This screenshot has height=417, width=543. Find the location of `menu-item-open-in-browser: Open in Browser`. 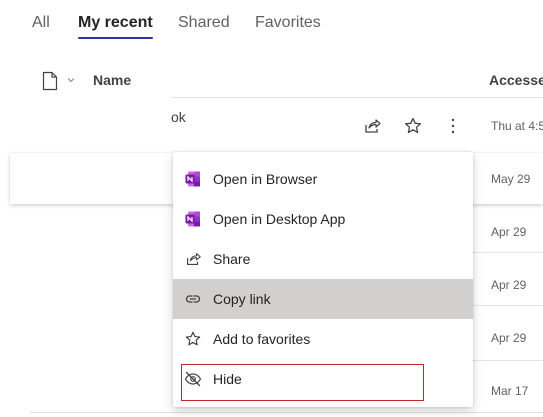

menu-item-open-in-browser: Open in Browser is located at coordinates (323, 179).